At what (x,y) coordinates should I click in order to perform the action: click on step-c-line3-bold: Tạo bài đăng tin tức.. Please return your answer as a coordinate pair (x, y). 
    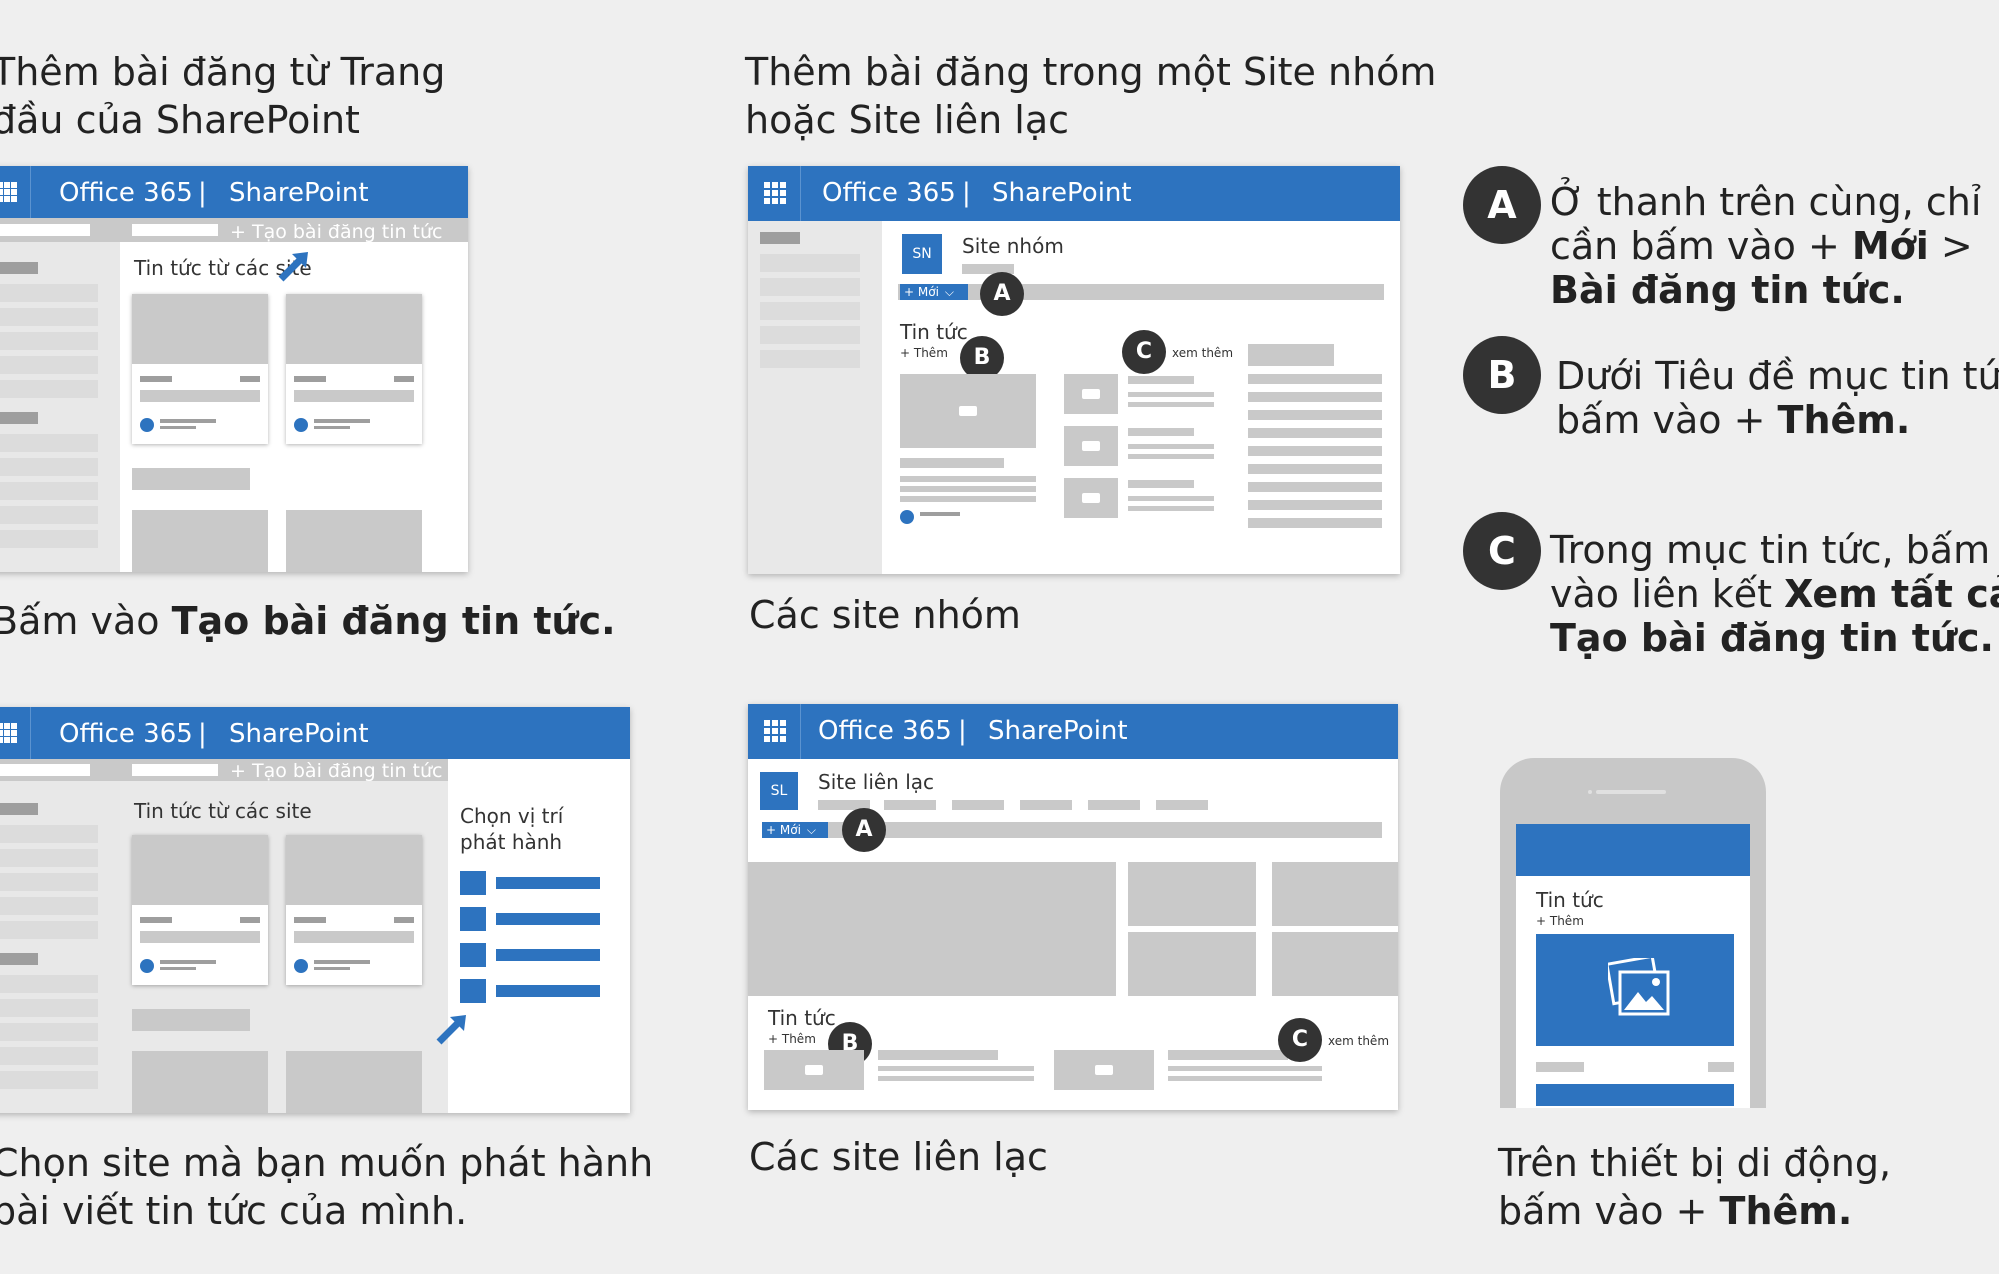
    Looking at the image, I should click on (1772, 638).